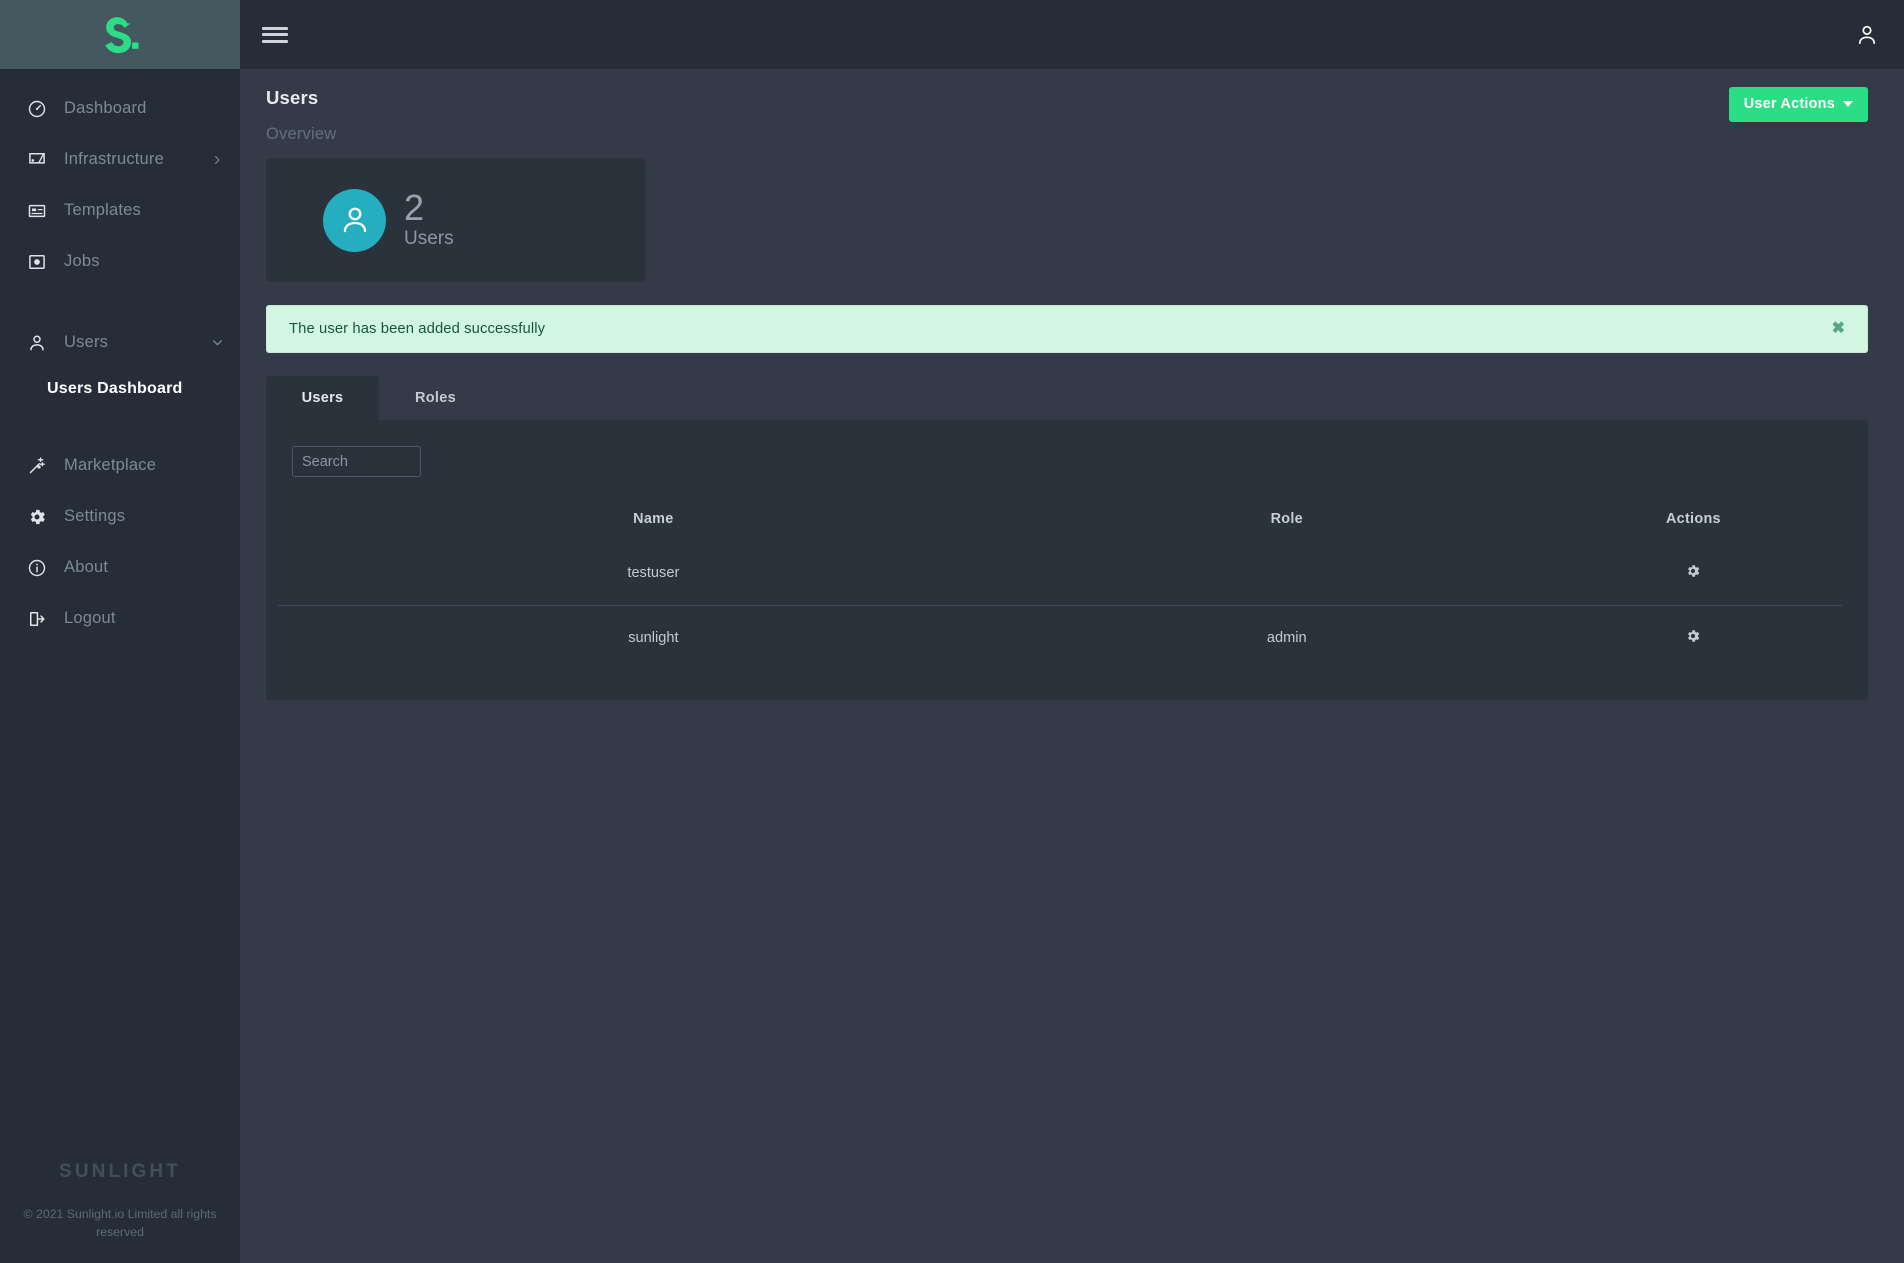 The image size is (1904, 1263). What do you see at coordinates (1067, 106) in the screenshot?
I see `page-header: Users Overview User Actions` at bounding box center [1067, 106].